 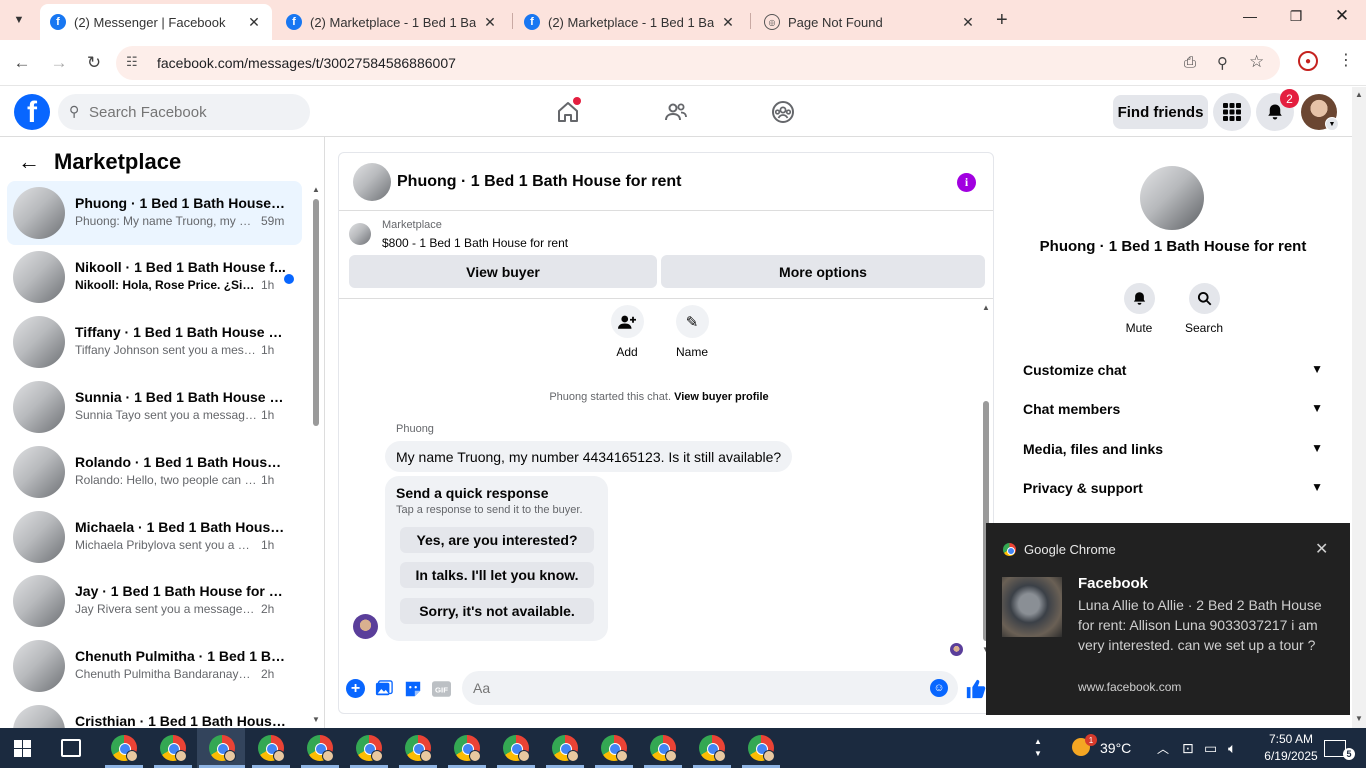 I want to click on listing-price: $800 - 1 Bed 1 Bath House for rent, so click(x=475, y=243).